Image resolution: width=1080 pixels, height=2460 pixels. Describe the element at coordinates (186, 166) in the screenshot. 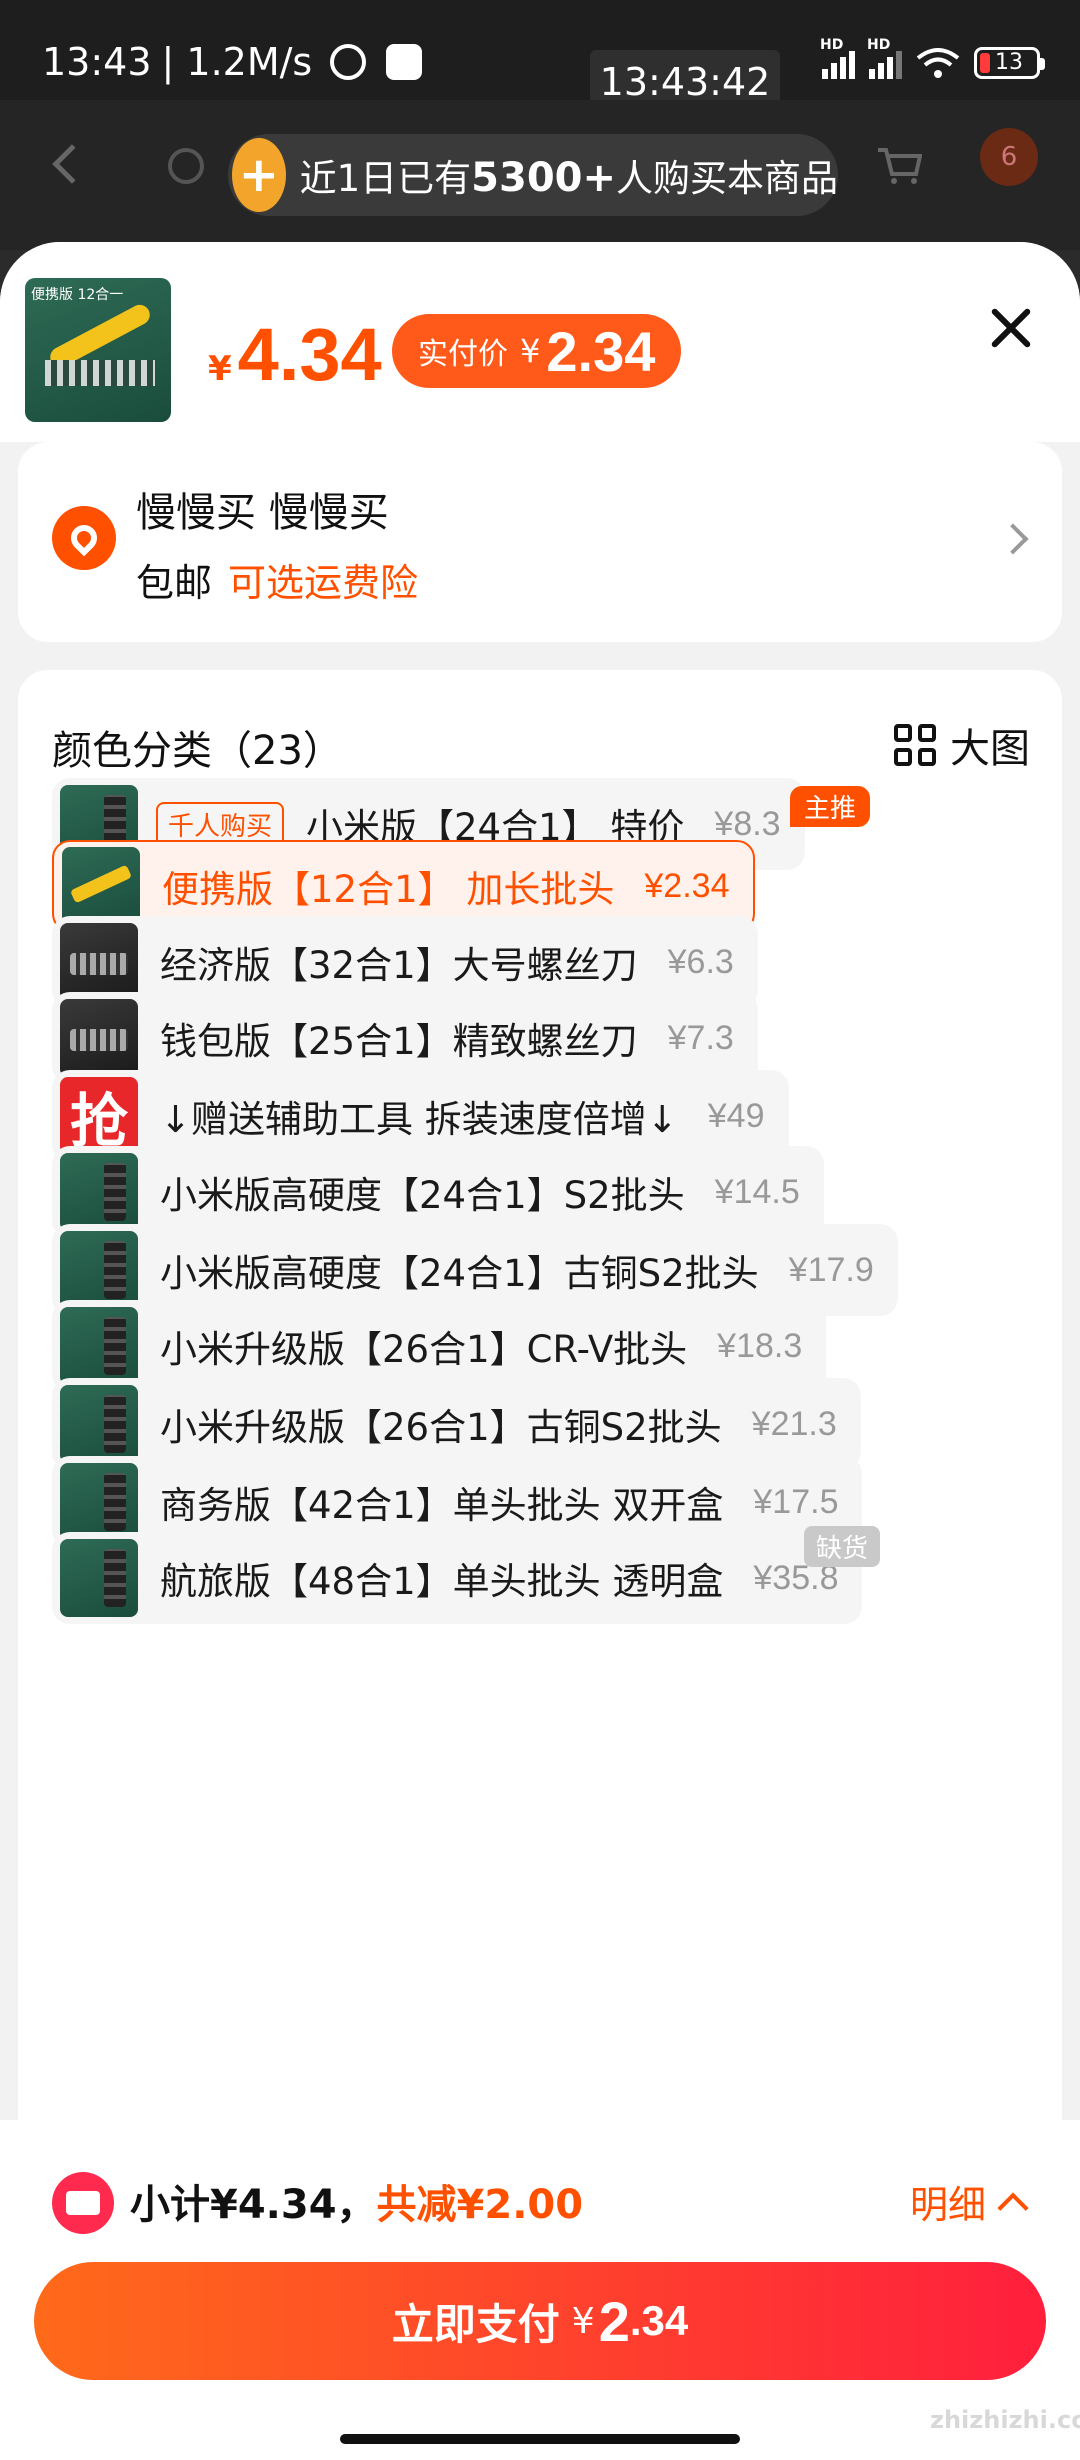

I see `search-icon` at that location.